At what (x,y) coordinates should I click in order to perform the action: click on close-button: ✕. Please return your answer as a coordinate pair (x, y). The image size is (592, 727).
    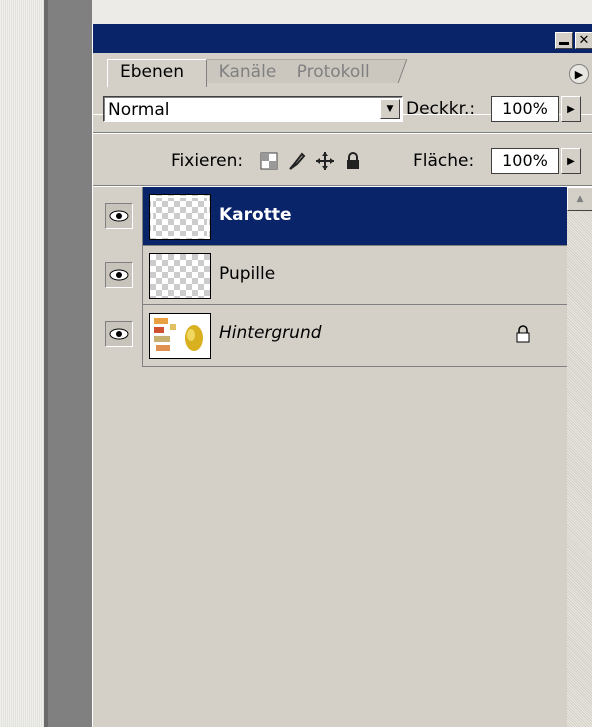
    Looking at the image, I should click on (583, 40).